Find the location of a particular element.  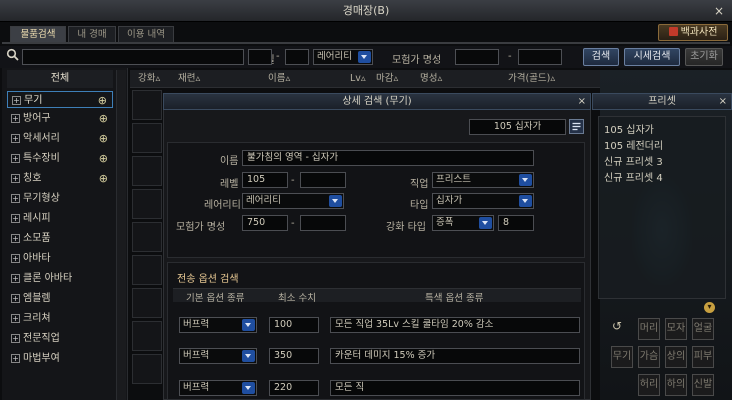

preset-item: 신규 프리셋 3 is located at coordinates (633, 160).